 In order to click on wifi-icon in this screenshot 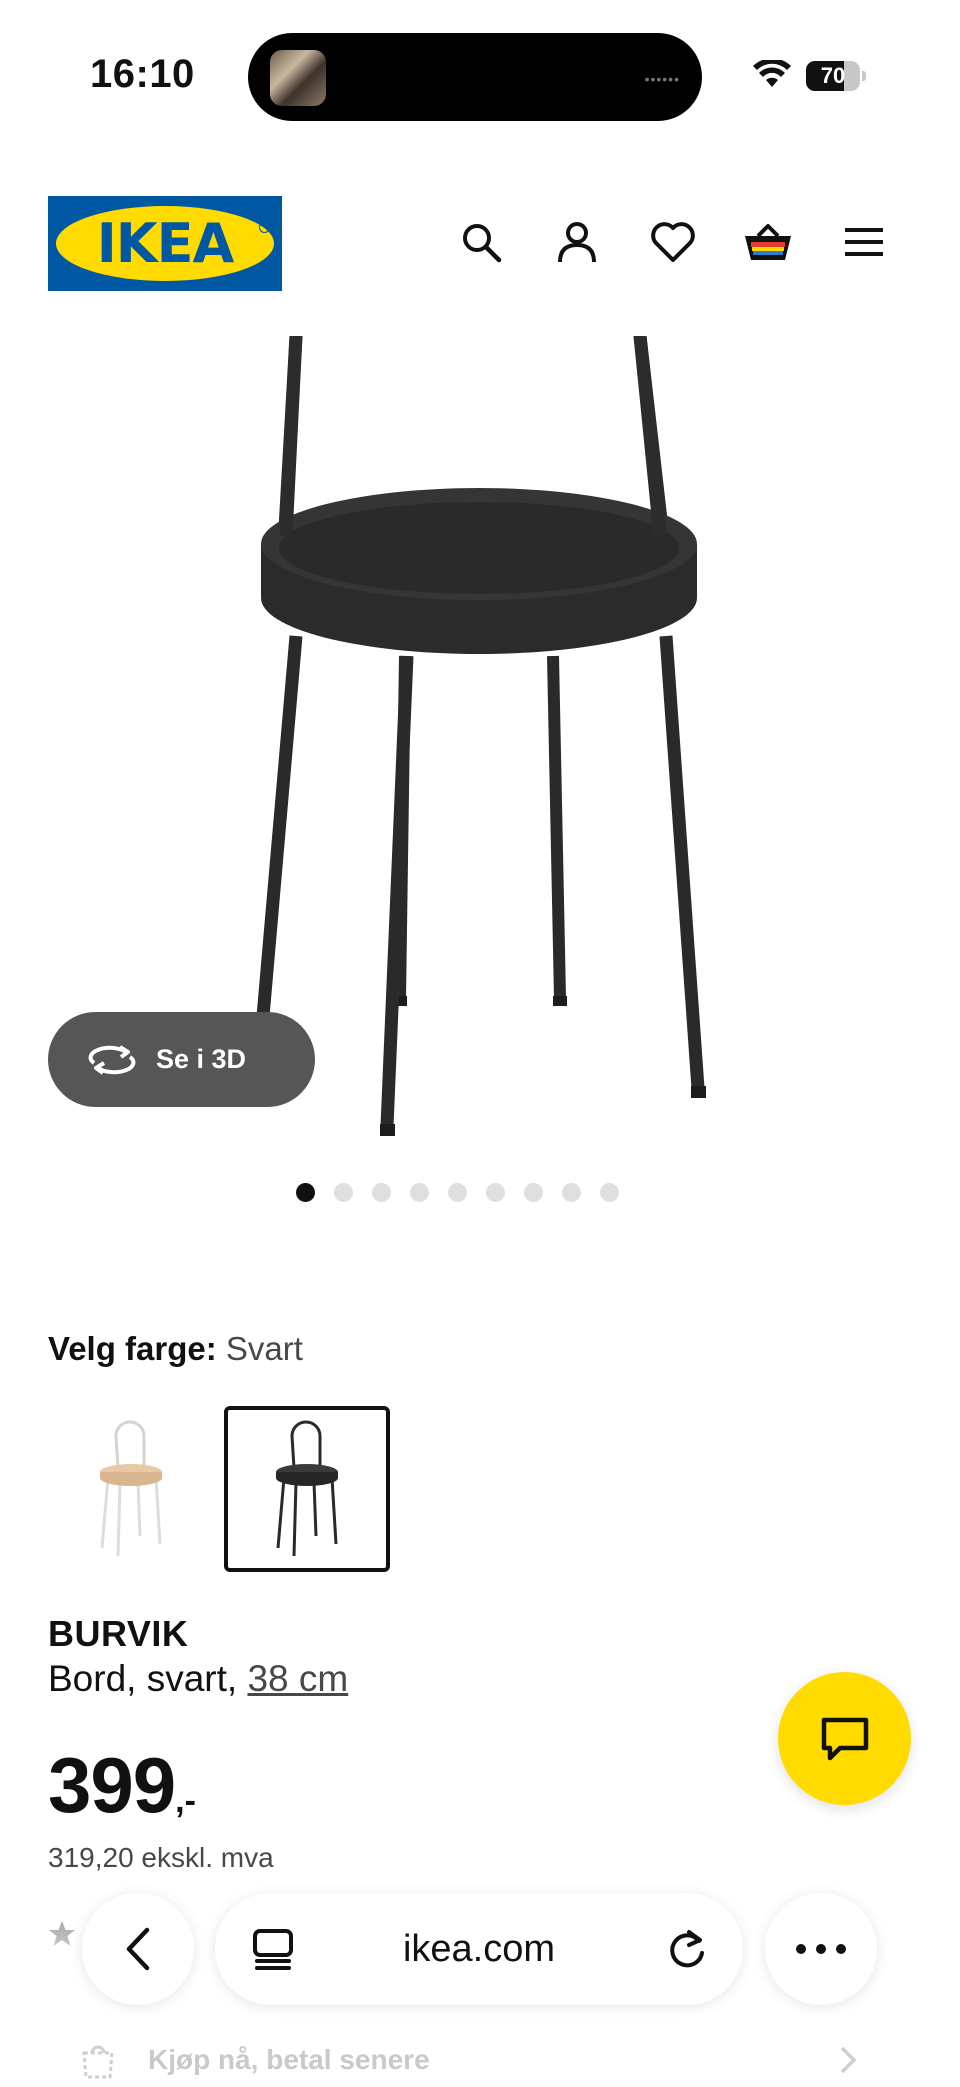, I will do `click(772, 73)`.